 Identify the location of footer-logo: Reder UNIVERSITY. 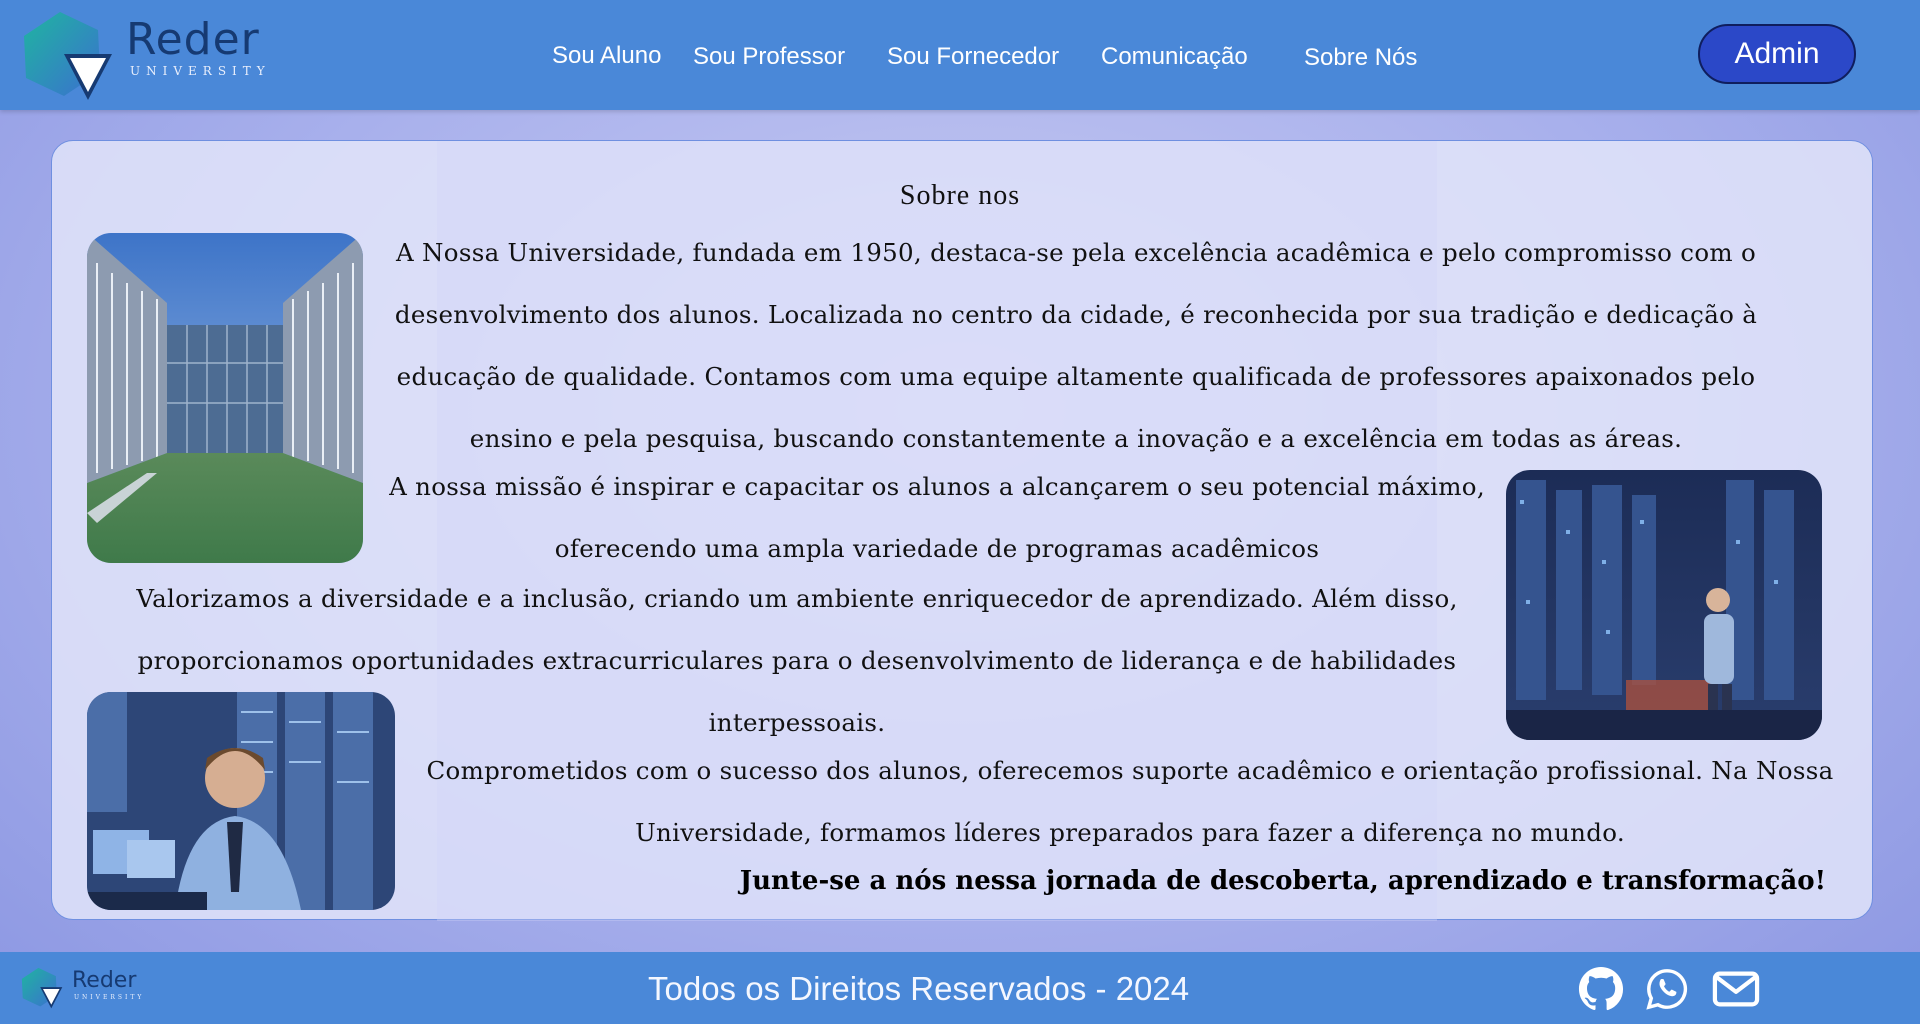
(85, 989).